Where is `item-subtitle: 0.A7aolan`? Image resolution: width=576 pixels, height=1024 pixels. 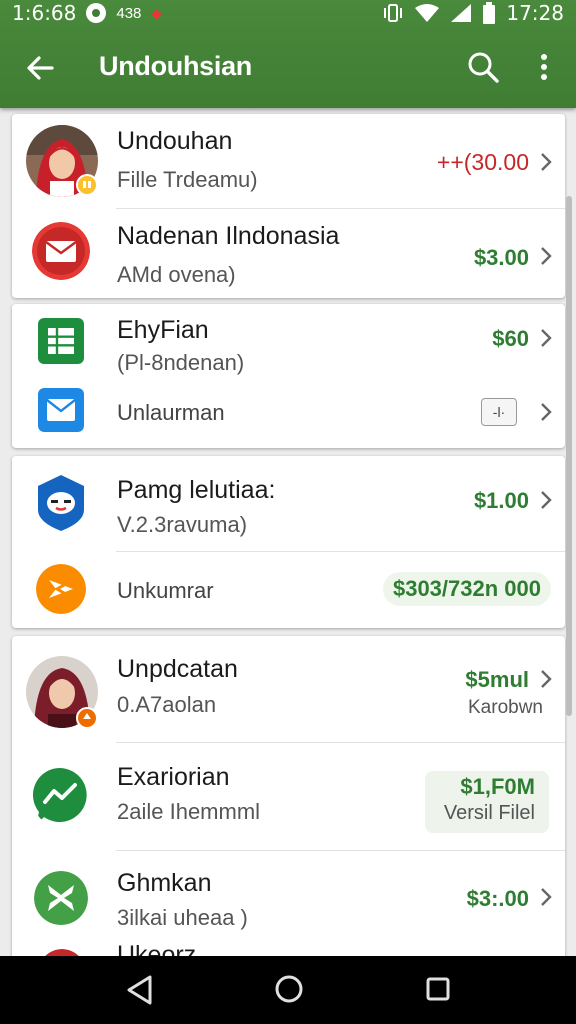 item-subtitle: 0.A7aolan is located at coordinates (167, 704).